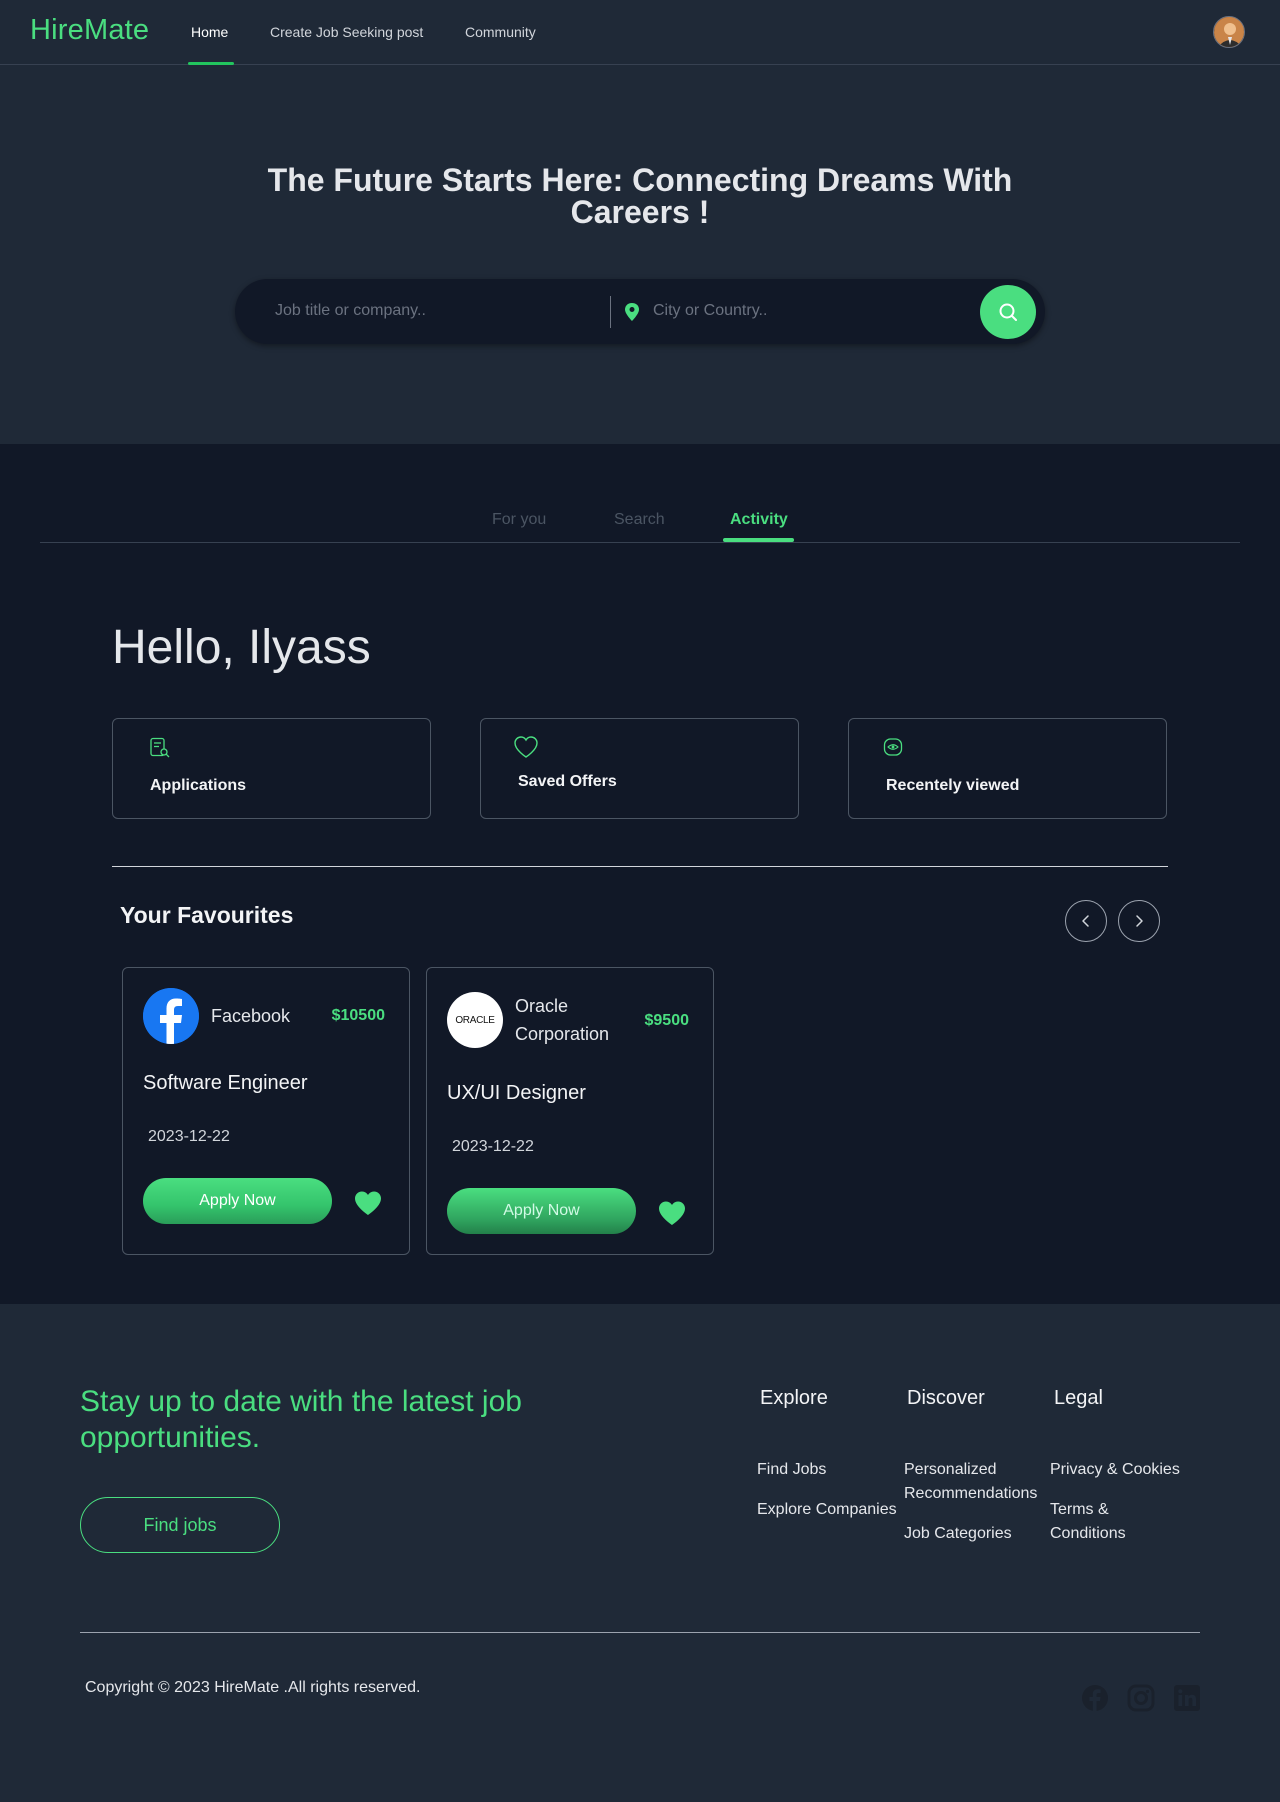  Describe the element at coordinates (640, 866) in the screenshot. I see `section-divider` at that location.